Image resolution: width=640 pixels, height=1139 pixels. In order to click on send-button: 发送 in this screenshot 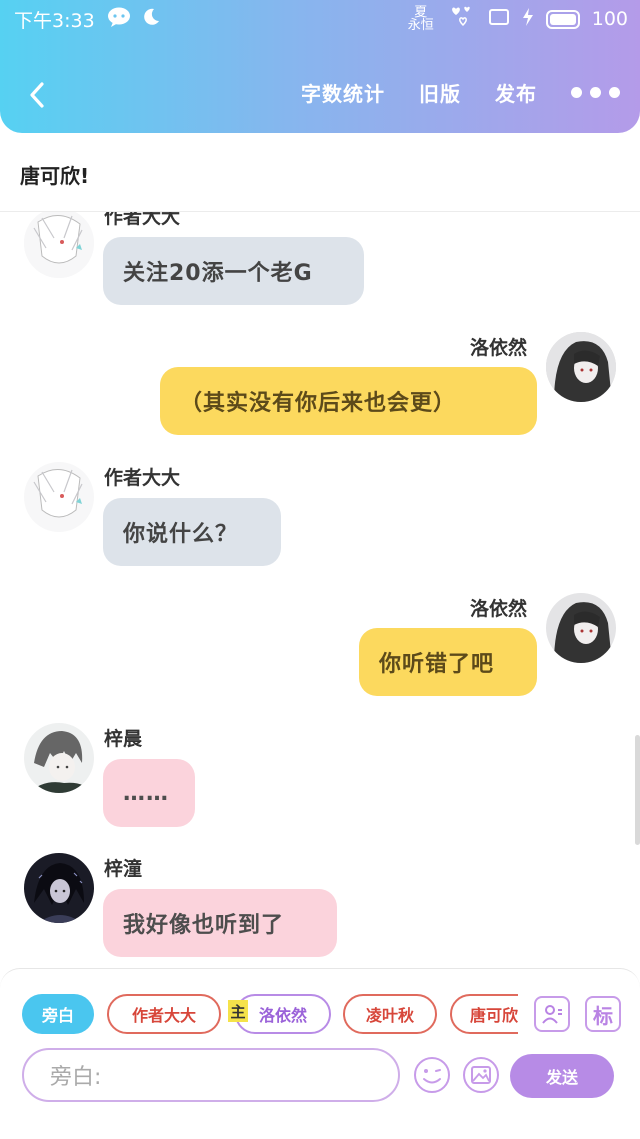, I will do `click(562, 1076)`.